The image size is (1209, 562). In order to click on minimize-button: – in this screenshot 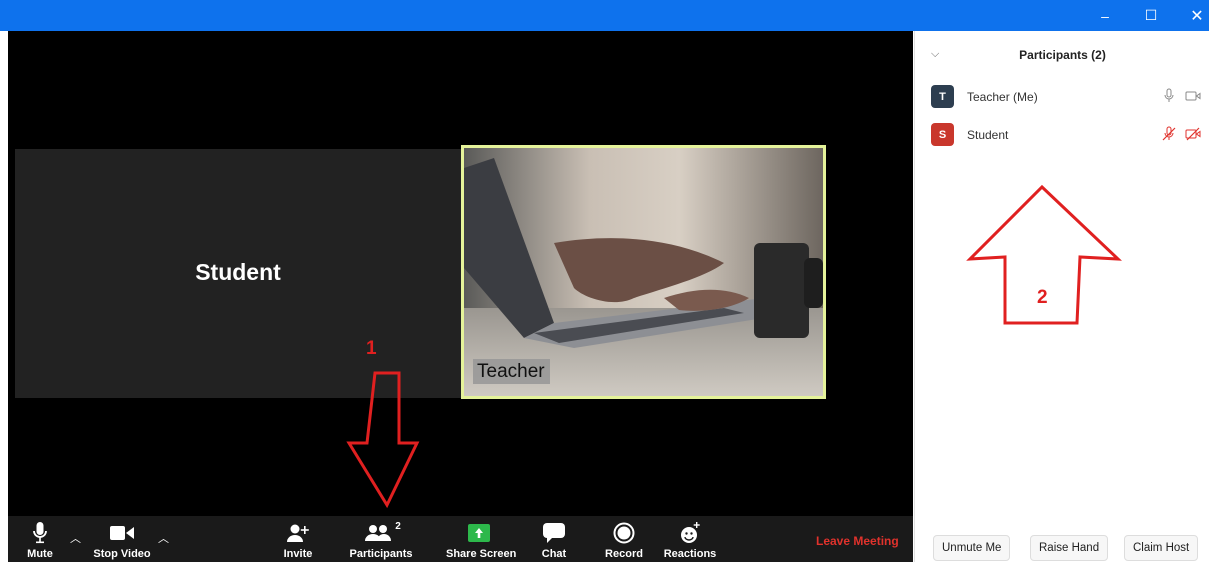, I will do `click(1105, 15)`.